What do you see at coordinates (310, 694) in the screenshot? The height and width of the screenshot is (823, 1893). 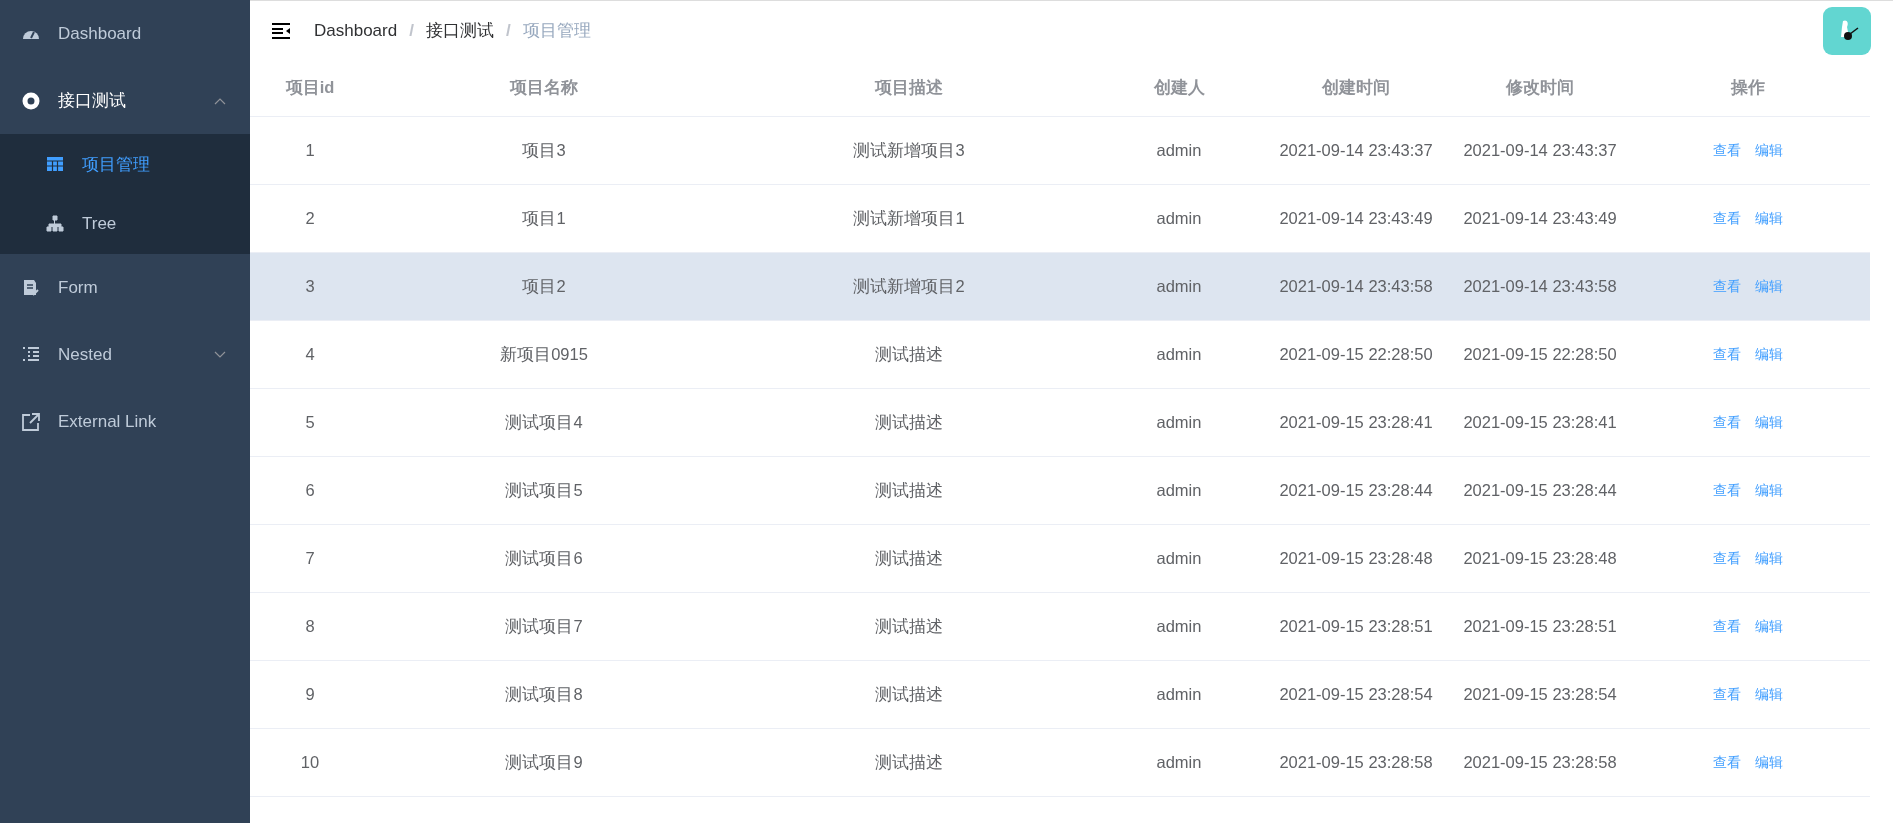 I see `table-cell-text: 9` at bounding box center [310, 694].